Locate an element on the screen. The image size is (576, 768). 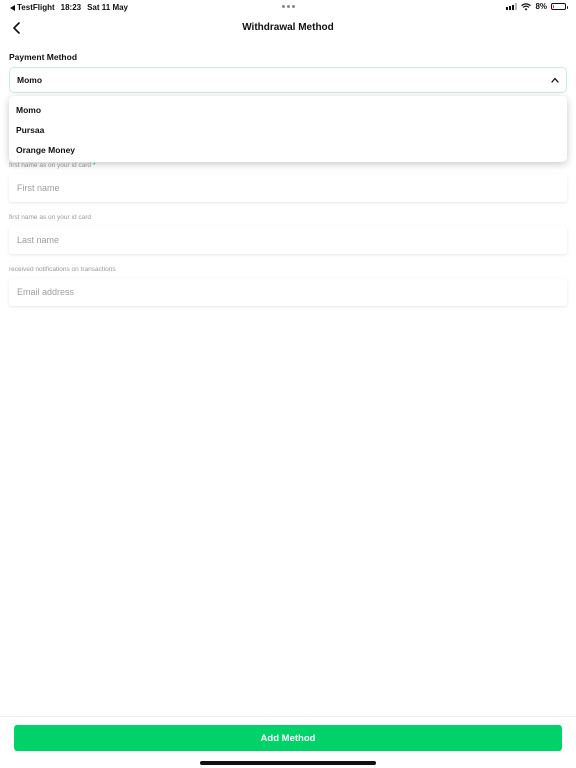
page-title: Withdrawal Method is located at coordinates (288, 27).